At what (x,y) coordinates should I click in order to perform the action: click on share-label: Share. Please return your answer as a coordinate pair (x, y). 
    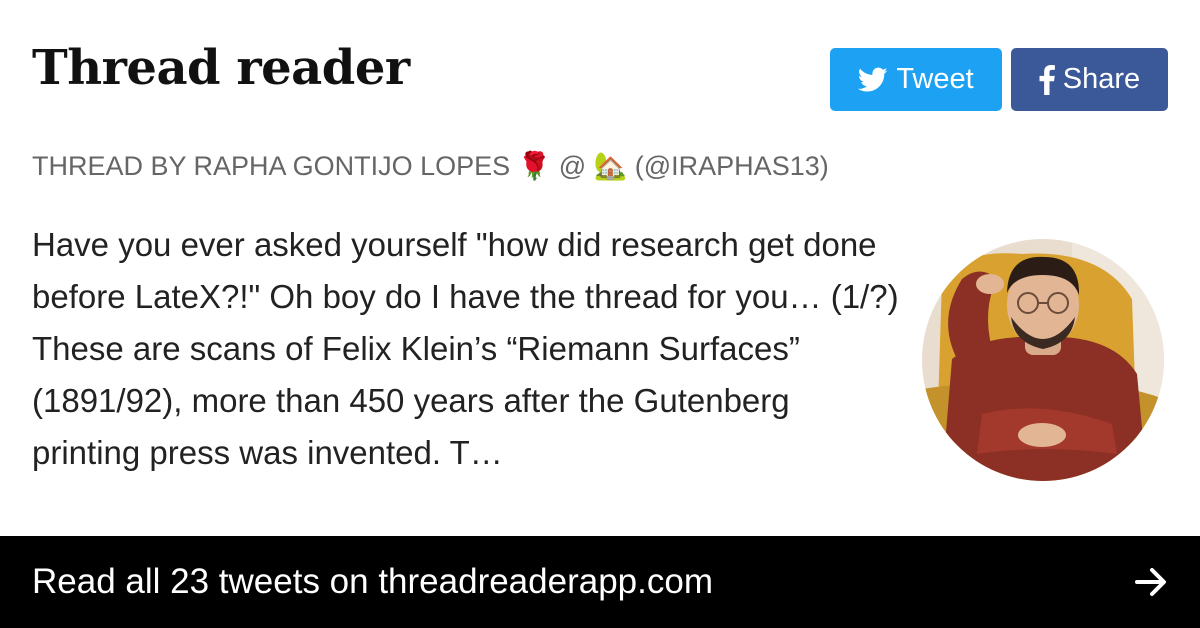
    Looking at the image, I should click on (1101, 79).